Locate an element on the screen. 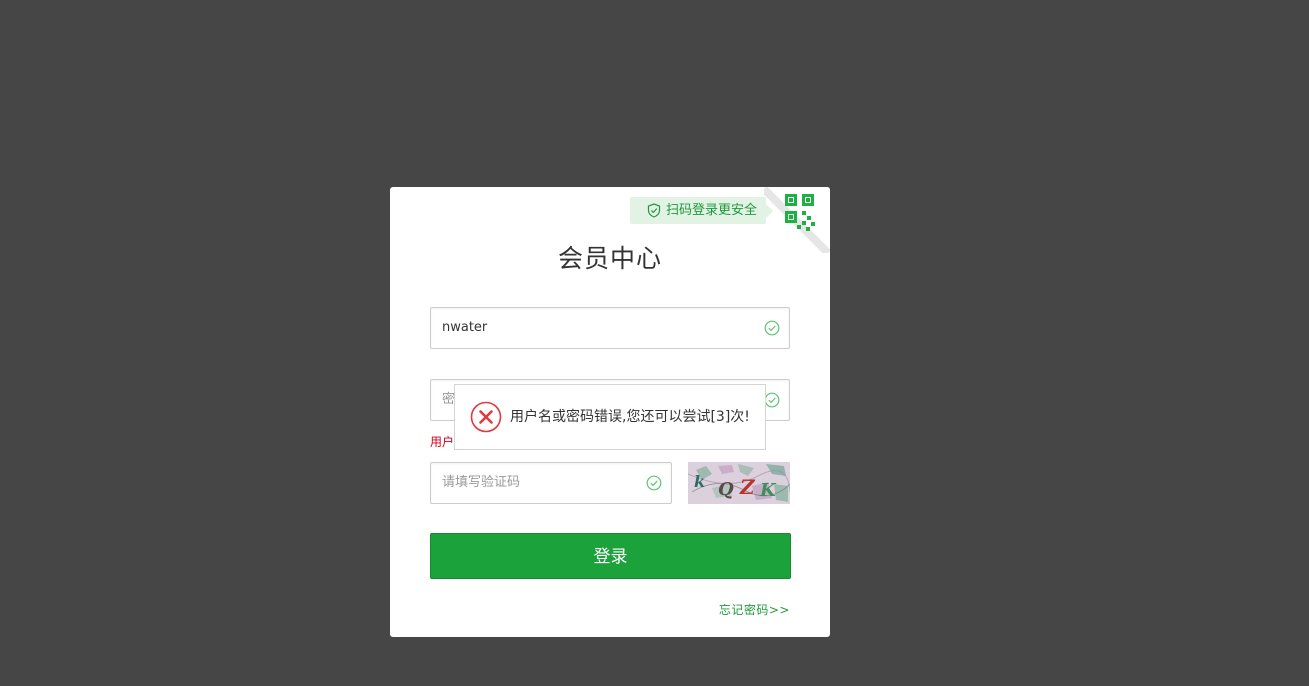 This screenshot has width=1309, height=686. qr-login-tip: 扫码登录更安全 is located at coordinates (701, 210).